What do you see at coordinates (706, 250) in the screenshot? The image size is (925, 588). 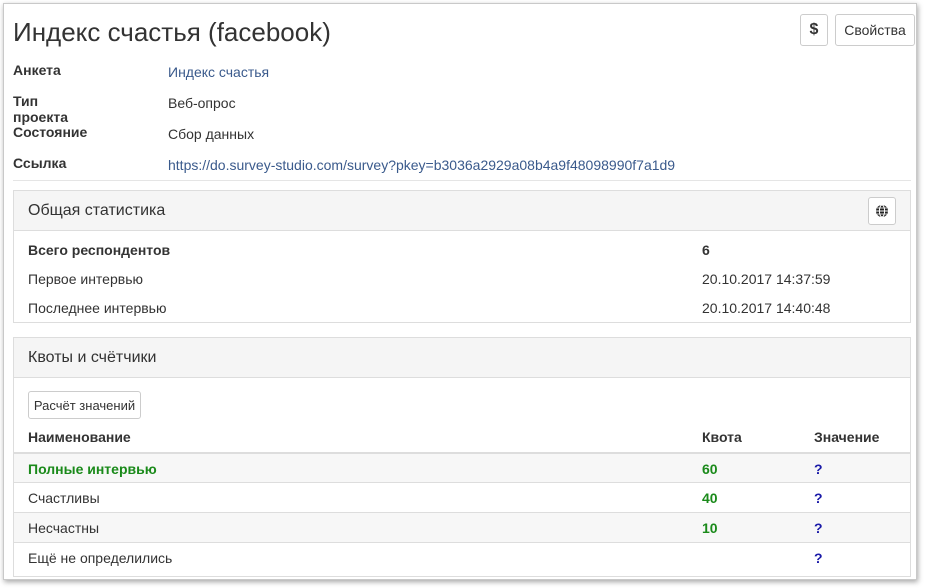 I see `stat-value: 6` at bounding box center [706, 250].